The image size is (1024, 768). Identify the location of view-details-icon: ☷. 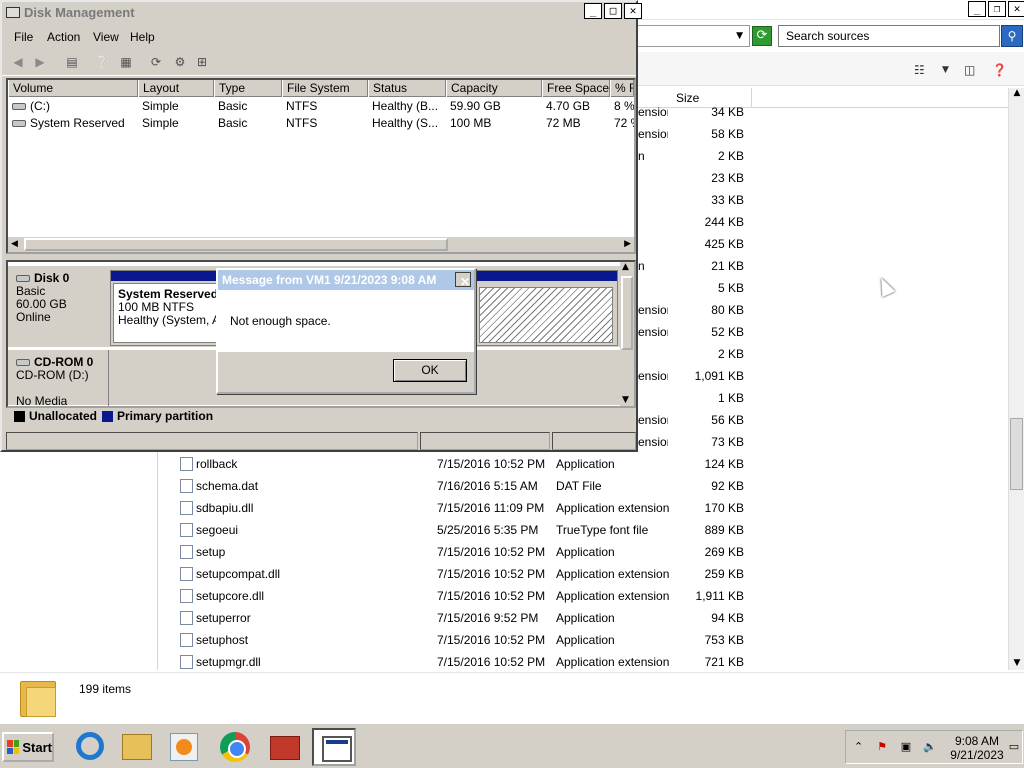
(919, 70).